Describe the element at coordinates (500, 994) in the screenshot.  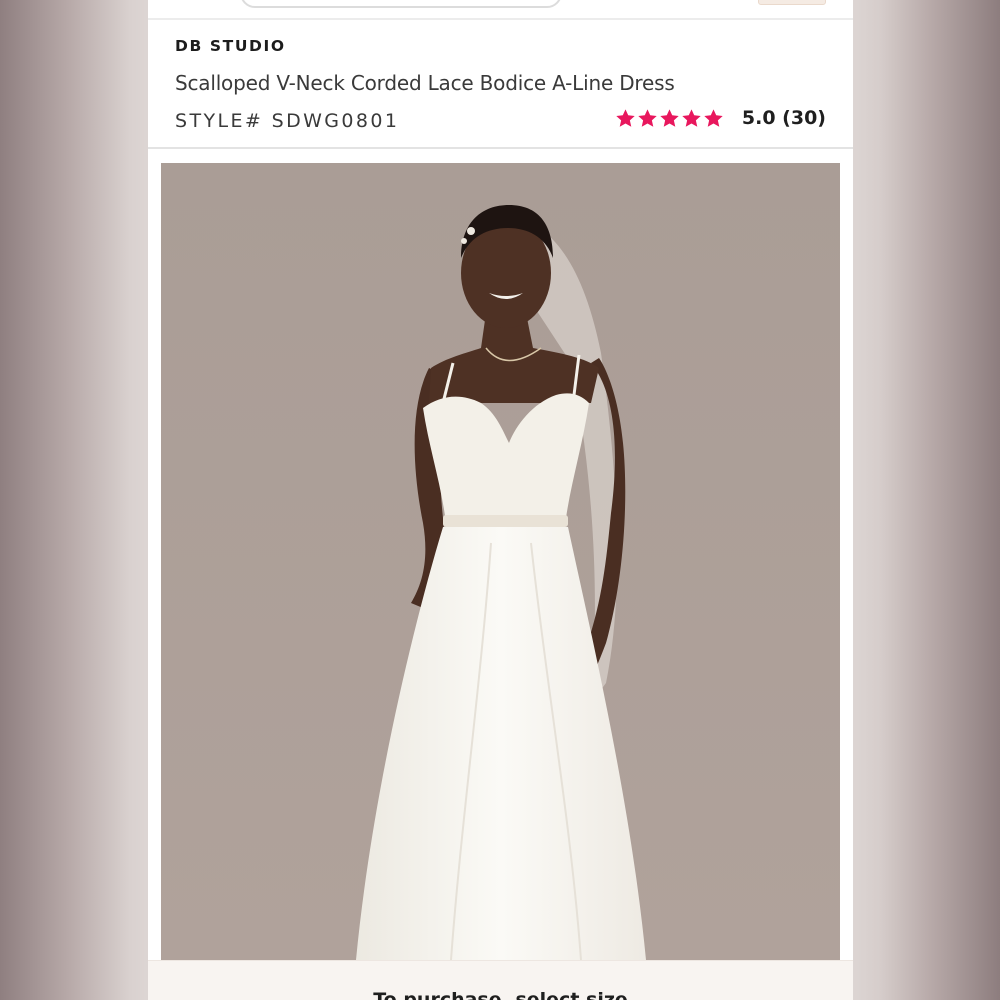
I see `purchase-hint: To purchase, select size` at that location.